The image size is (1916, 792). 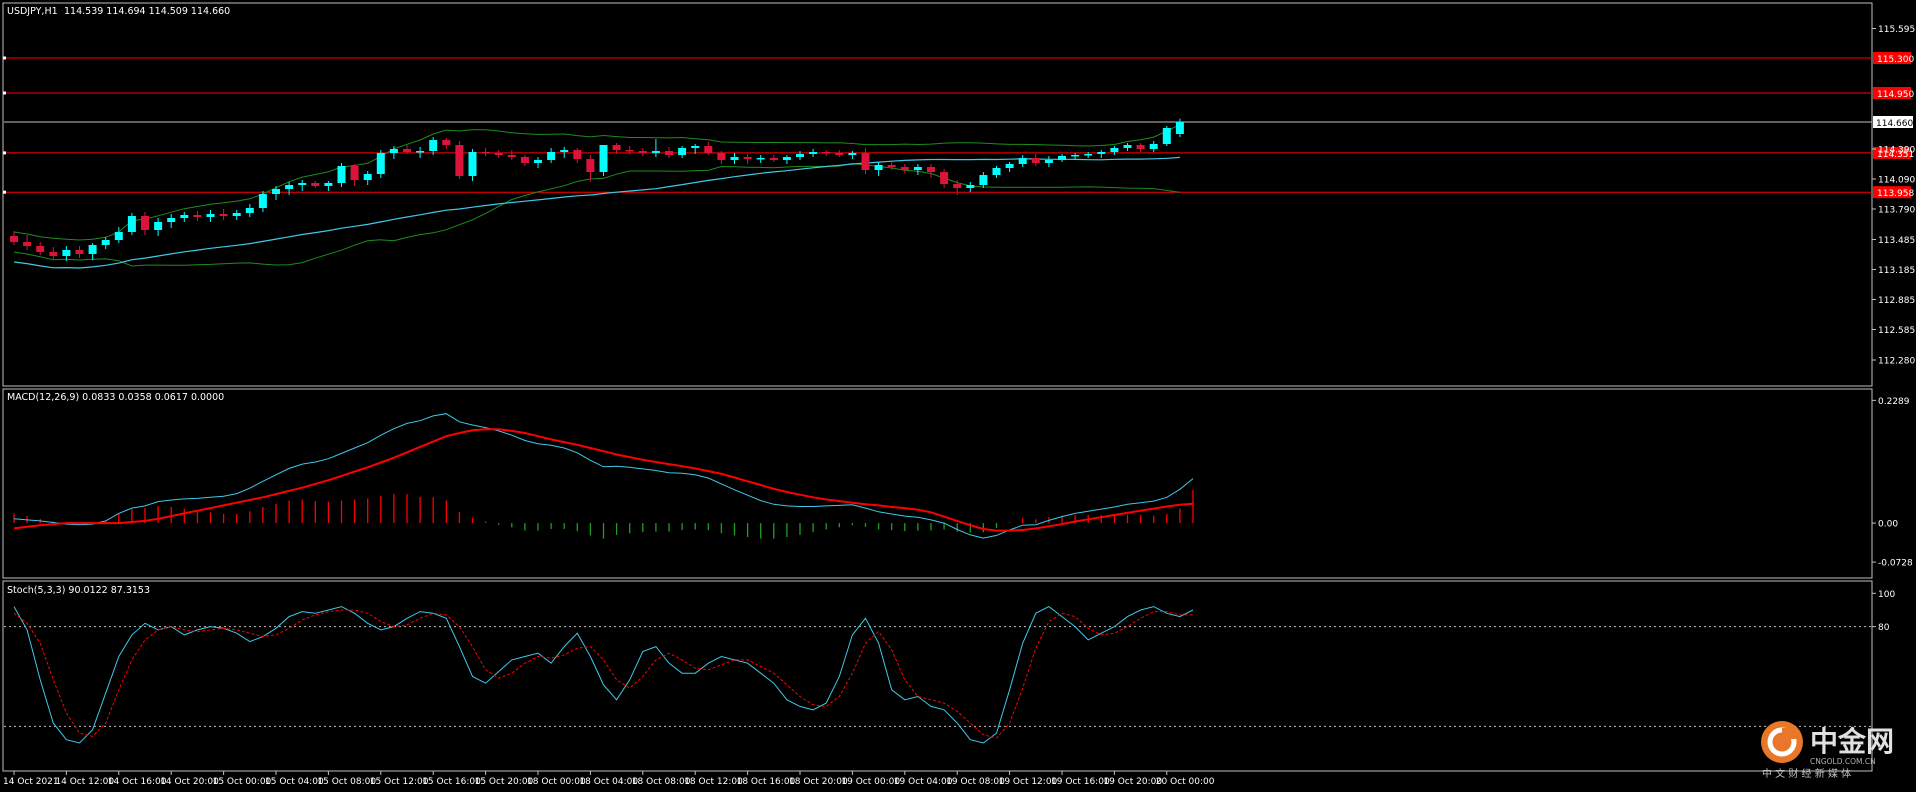 I want to click on ohlc-label: 114.539 114.694 114.509 114.660, so click(x=147, y=11).